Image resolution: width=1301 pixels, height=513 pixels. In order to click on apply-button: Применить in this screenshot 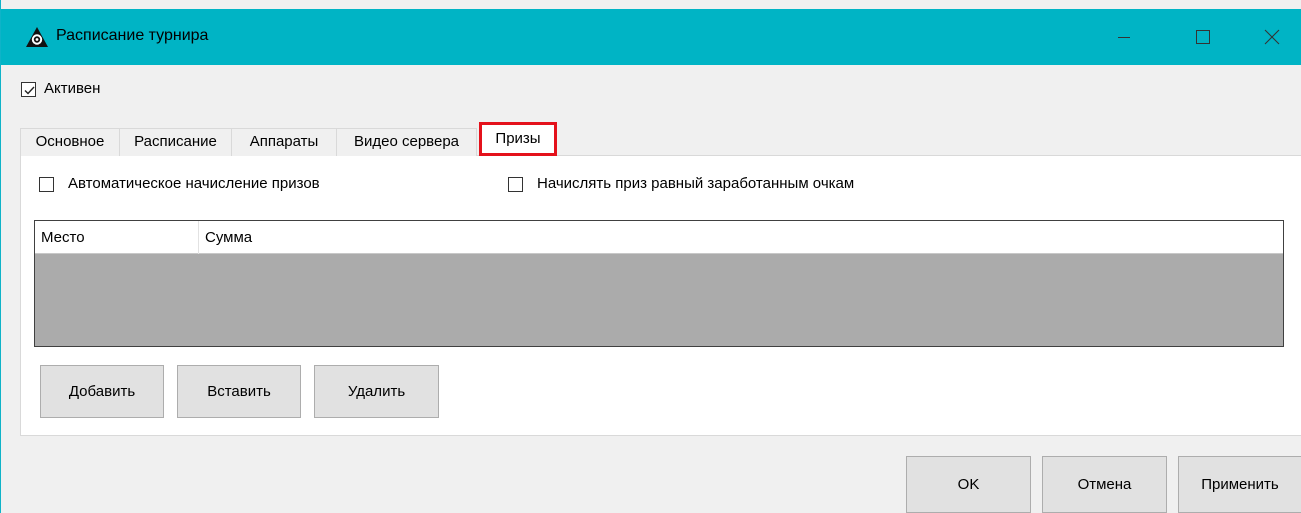, I will do `click(1239, 484)`.